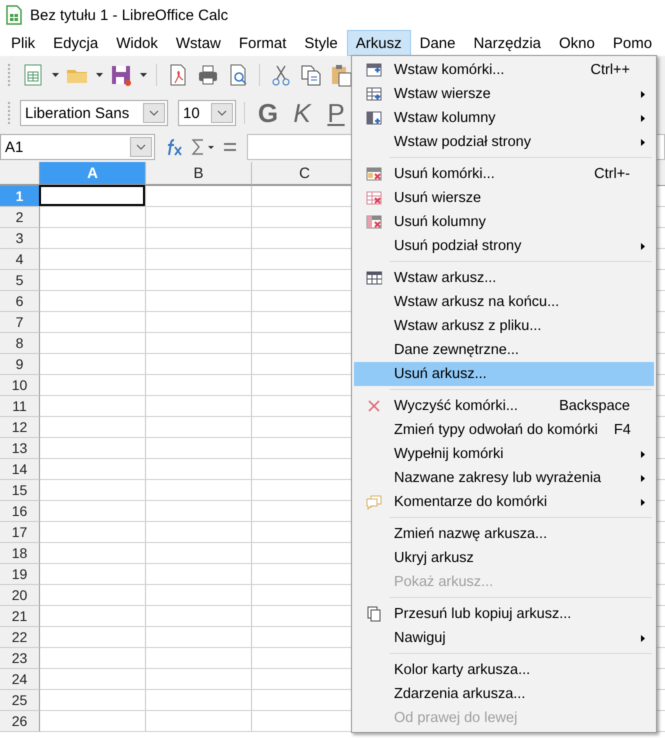 The width and height of the screenshot is (665, 738). What do you see at coordinates (129, 15) in the screenshot?
I see `window-title: Bez tytułu 1 - LibreOffice Calc` at bounding box center [129, 15].